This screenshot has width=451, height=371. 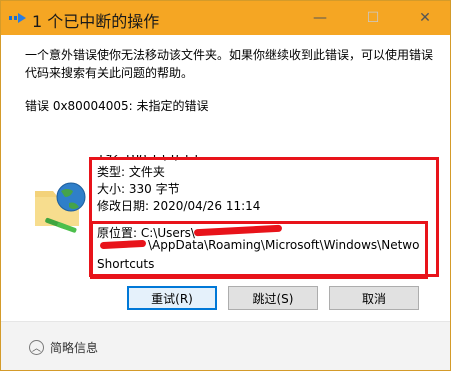 I want to click on minimize-icon: —, so click(x=320, y=18).